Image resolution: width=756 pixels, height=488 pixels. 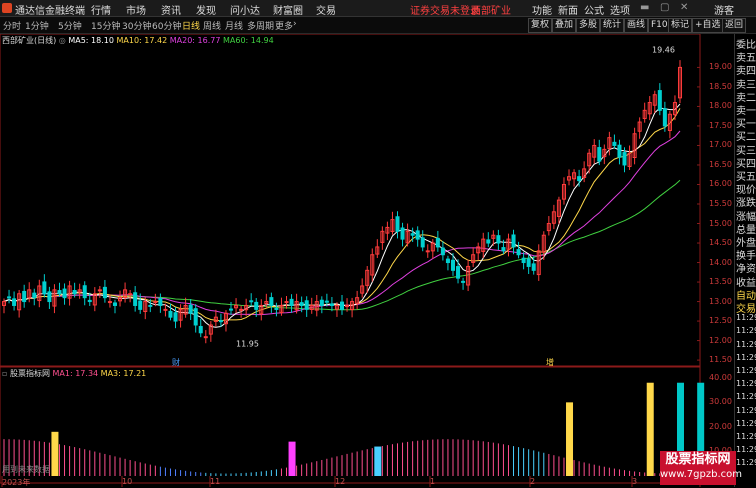 I want to click on period-tab-weekly: 周线, so click(x=212, y=25).